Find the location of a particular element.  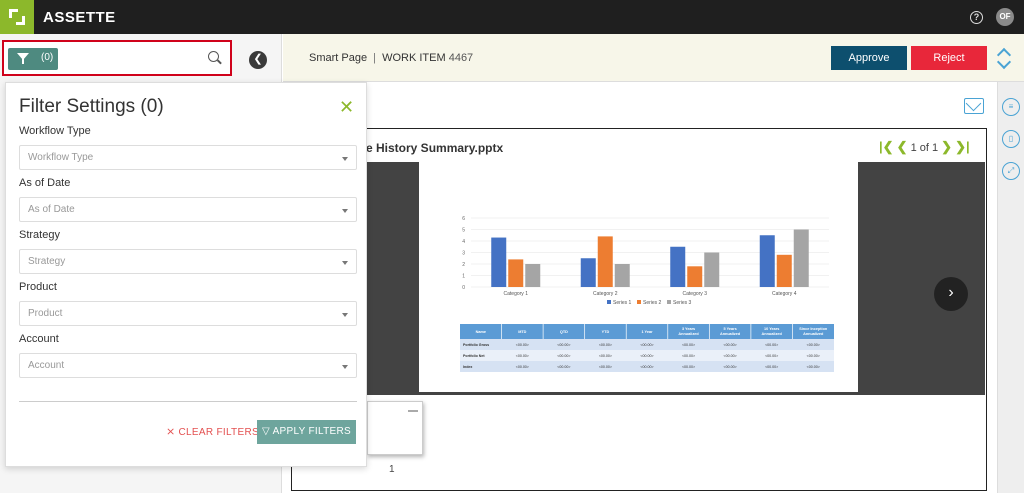

clear-filters-label: CLEAR FILTERS is located at coordinates (218, 432).